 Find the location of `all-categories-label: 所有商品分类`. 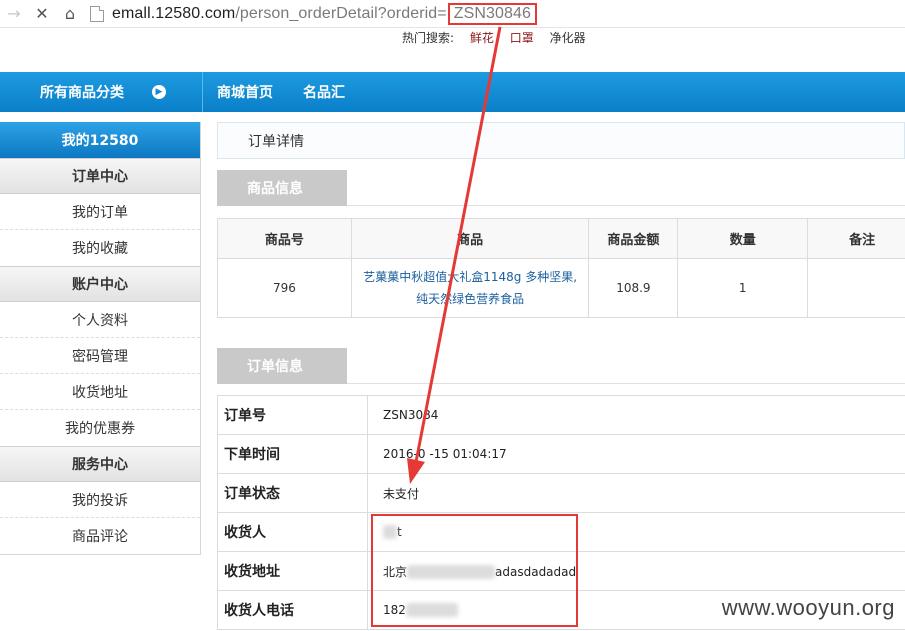

all-categories-label: 所有商品分类 is located at coordinates (82, 93).